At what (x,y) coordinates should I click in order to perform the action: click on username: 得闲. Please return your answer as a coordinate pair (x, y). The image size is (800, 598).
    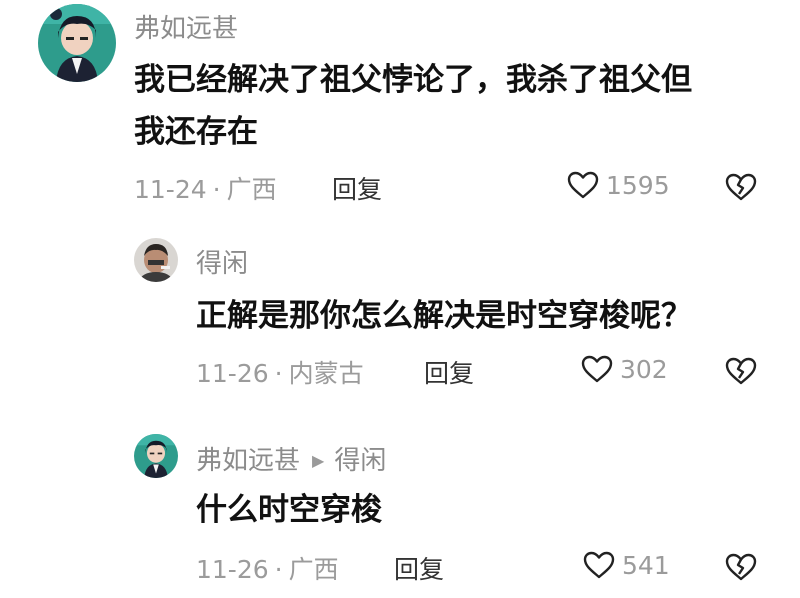
    Looking at the image, I should click on (222, 261).